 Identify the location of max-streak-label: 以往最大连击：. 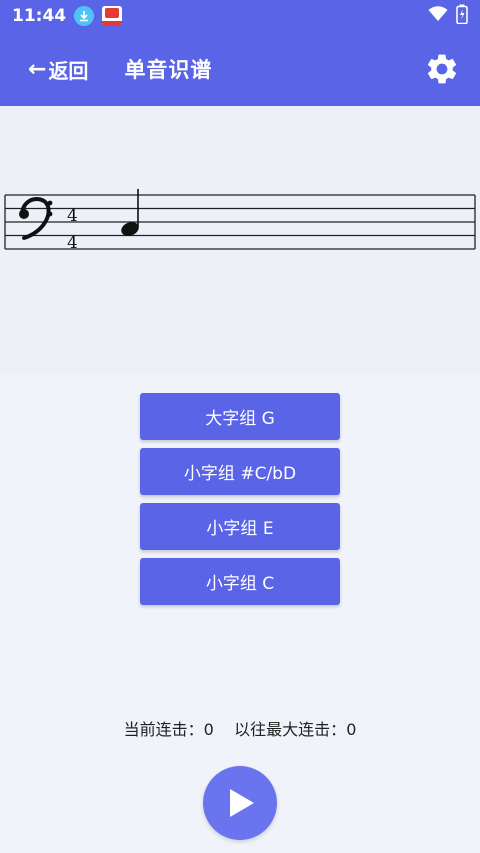
(290, 729).